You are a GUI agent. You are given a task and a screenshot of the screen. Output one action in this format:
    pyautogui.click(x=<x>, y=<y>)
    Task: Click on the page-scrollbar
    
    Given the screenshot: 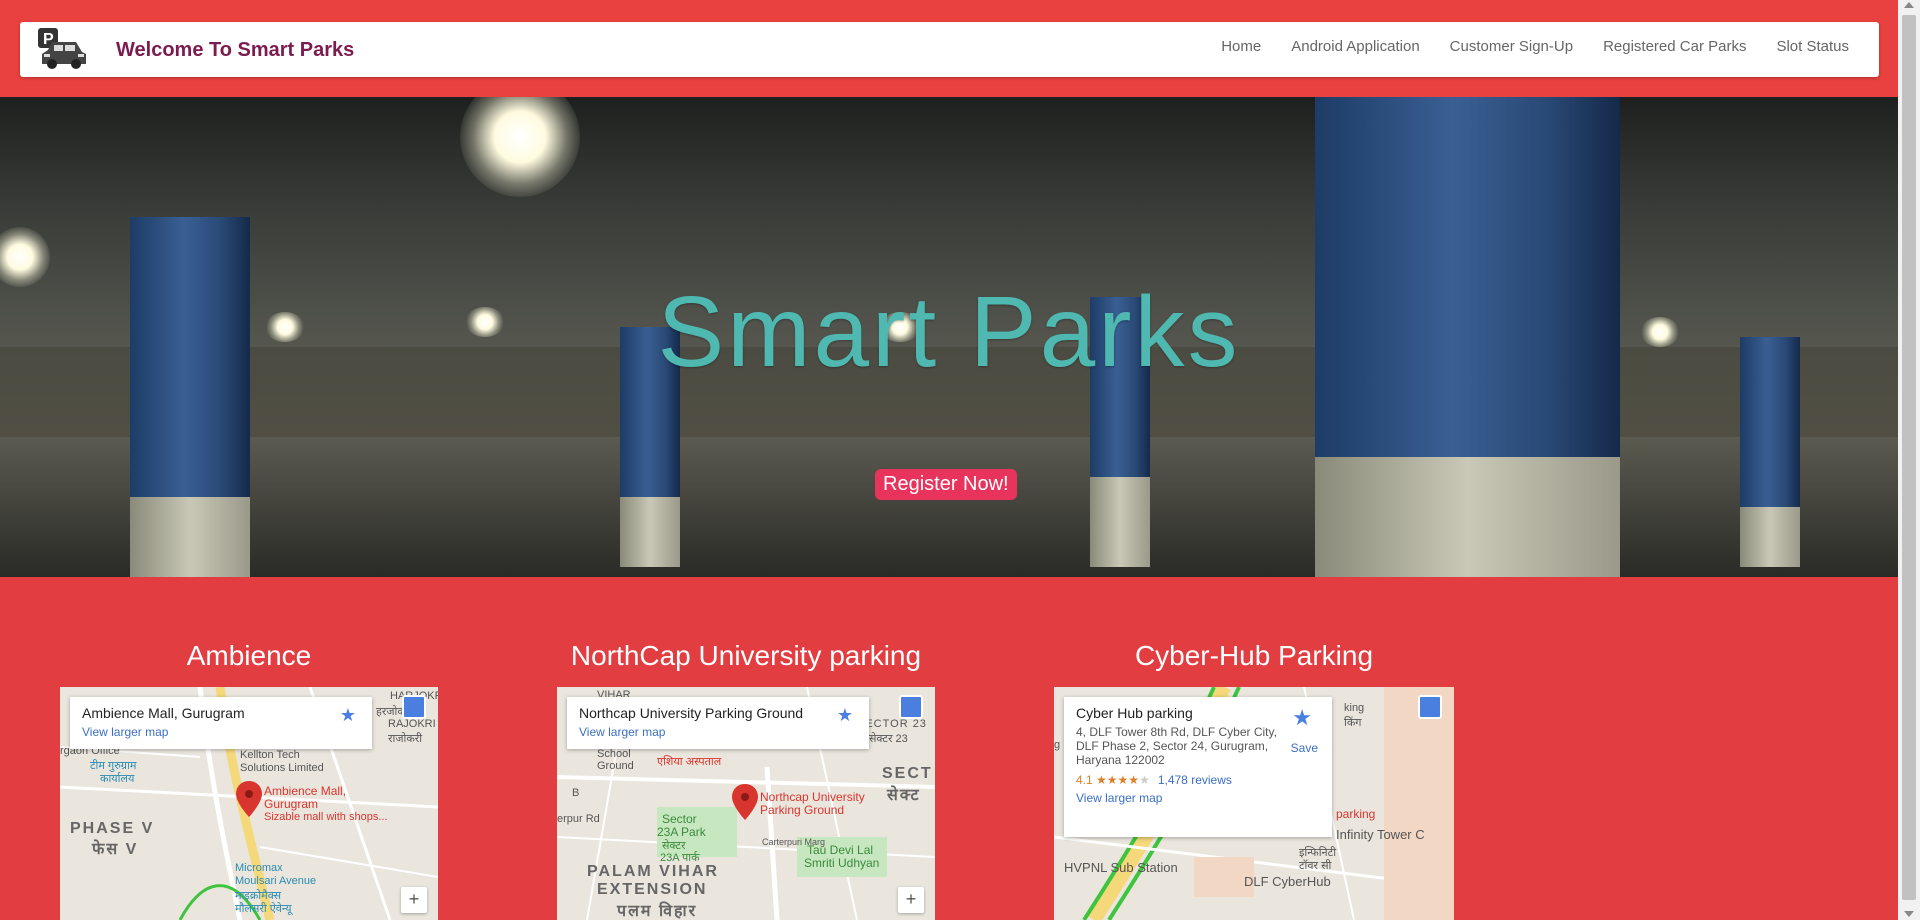 What is the action you would take?
    pyautogui.click(x=1909, y=460)
    